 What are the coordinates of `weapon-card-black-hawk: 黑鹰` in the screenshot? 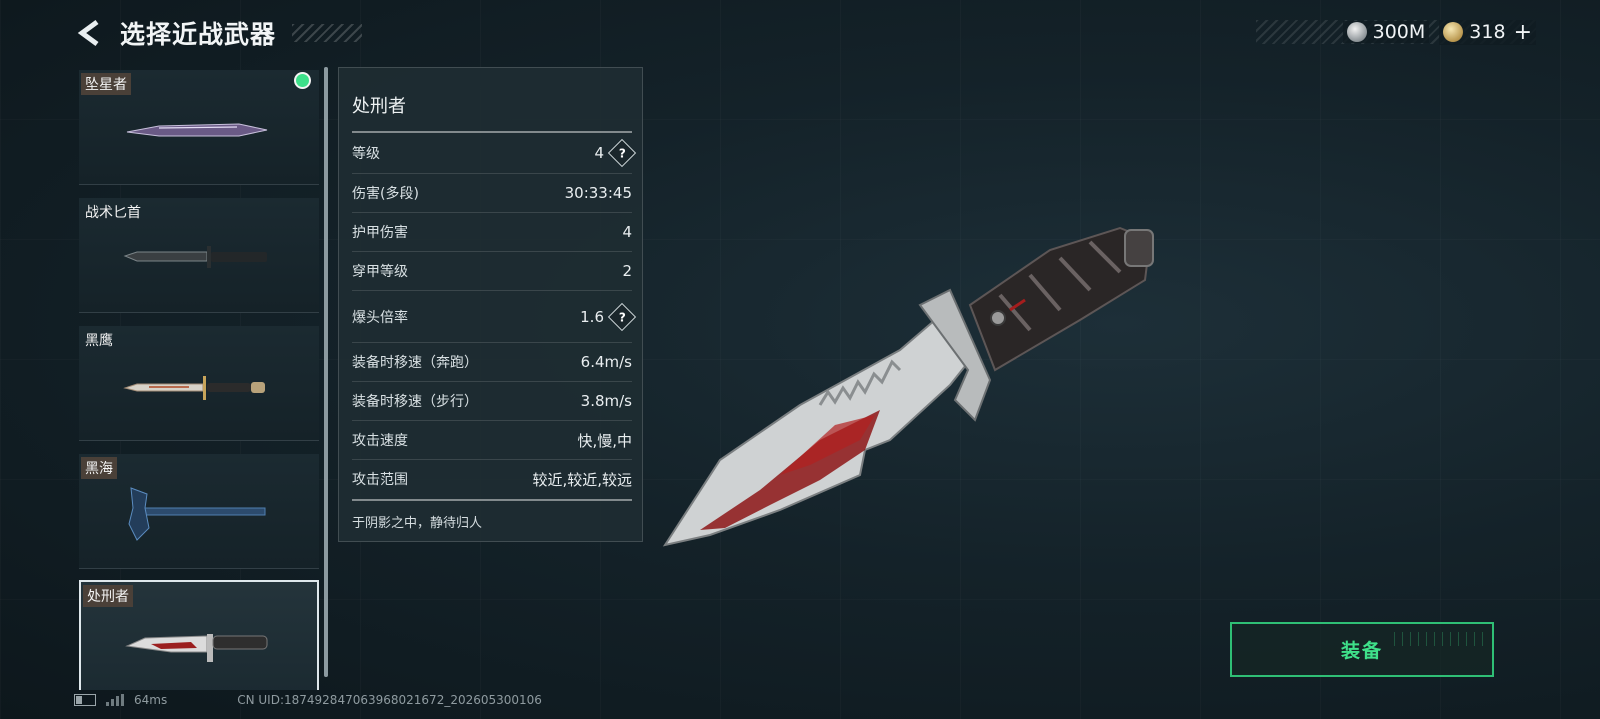 It's located at (199, 383).